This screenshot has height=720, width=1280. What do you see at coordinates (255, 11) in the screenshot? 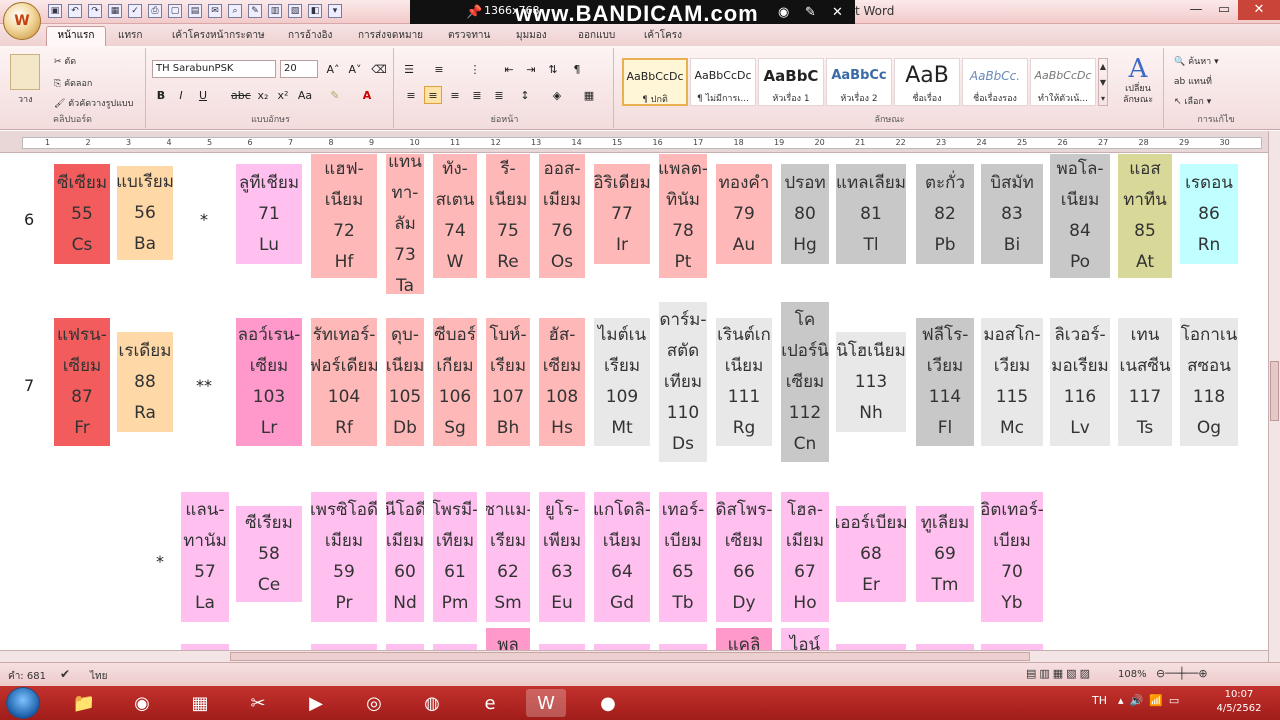
I see `draw-table-icon: ✎` at bounding box center [255, 11].